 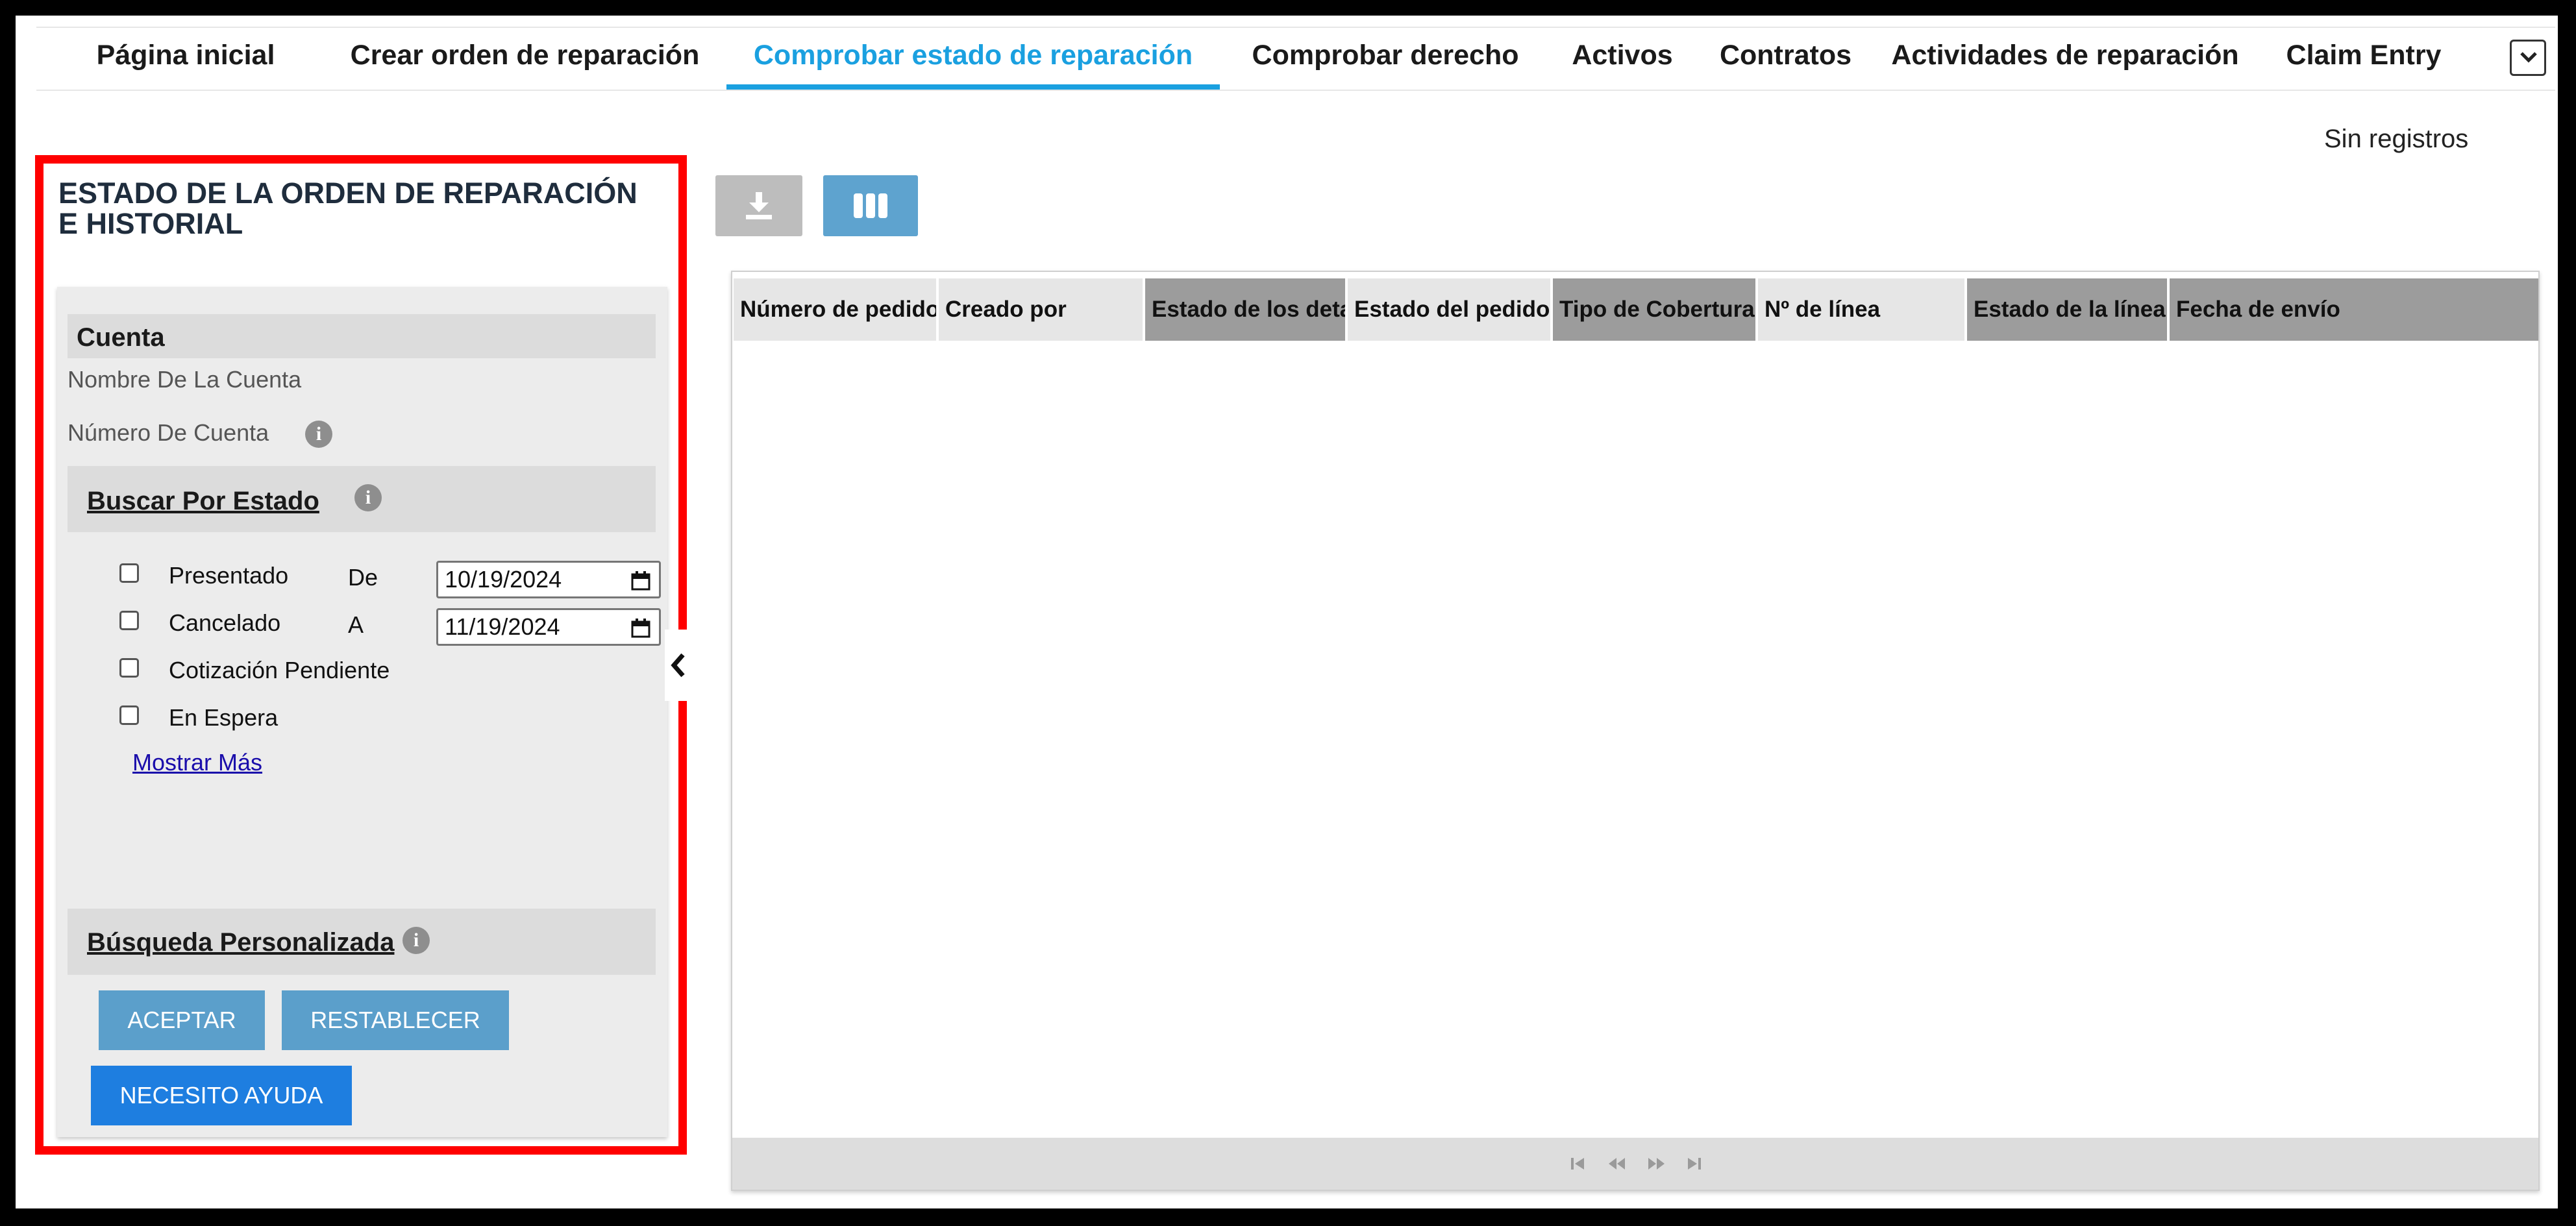 I want to click on column-header-estado-detalles: Estado de los detal, so click(x=1245, y=310).